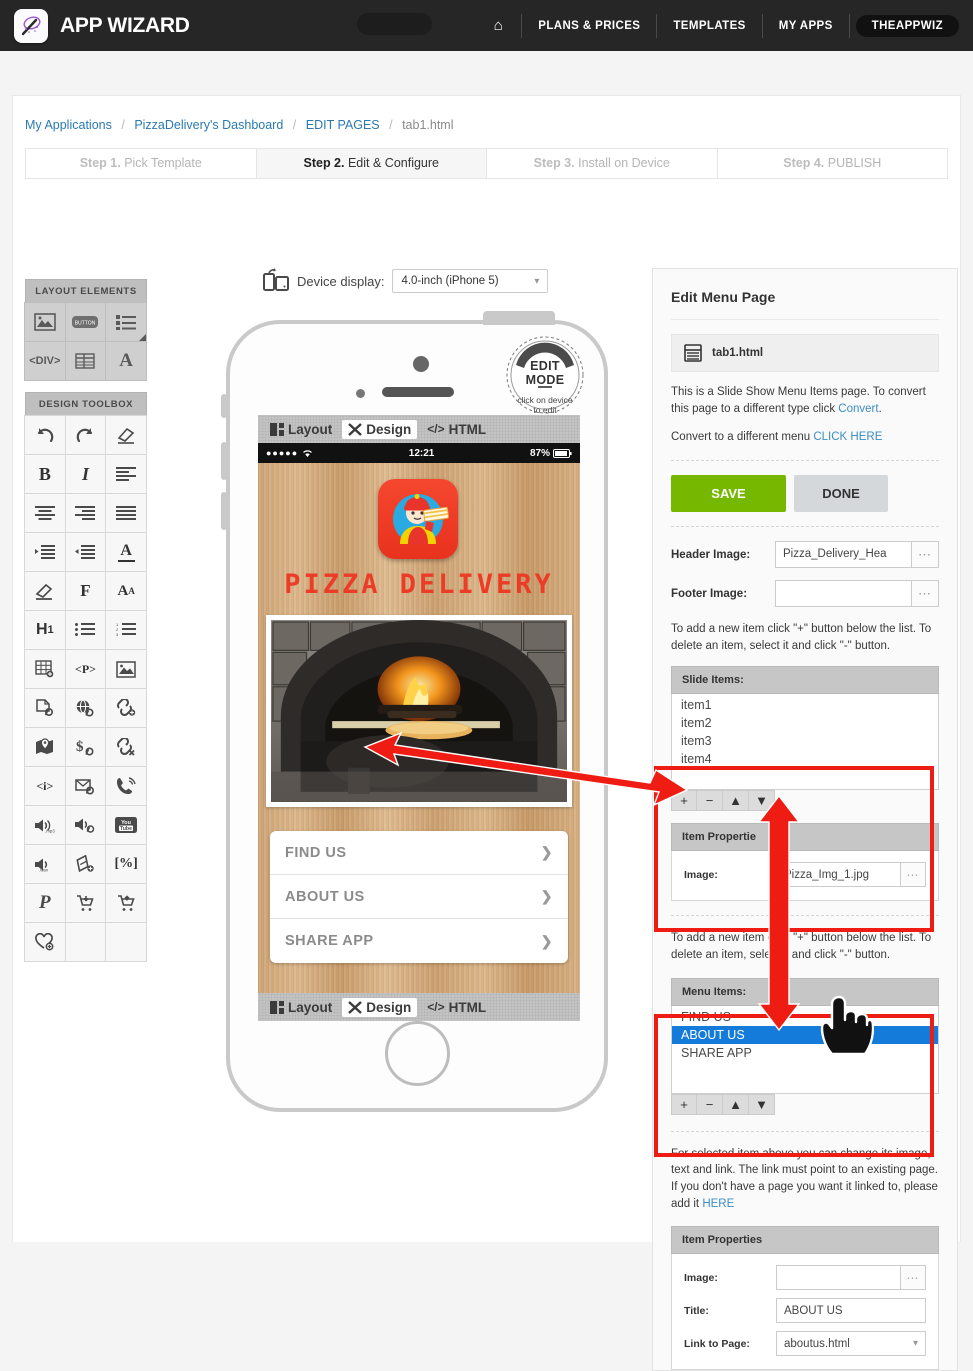  I want to click on item-image-input, so click(838, 1278).